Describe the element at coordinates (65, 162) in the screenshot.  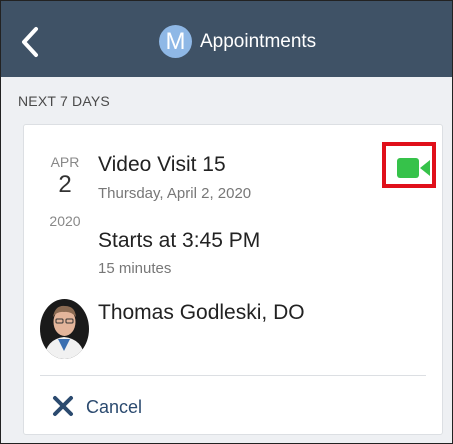
I see `date-month: APR` at that location.